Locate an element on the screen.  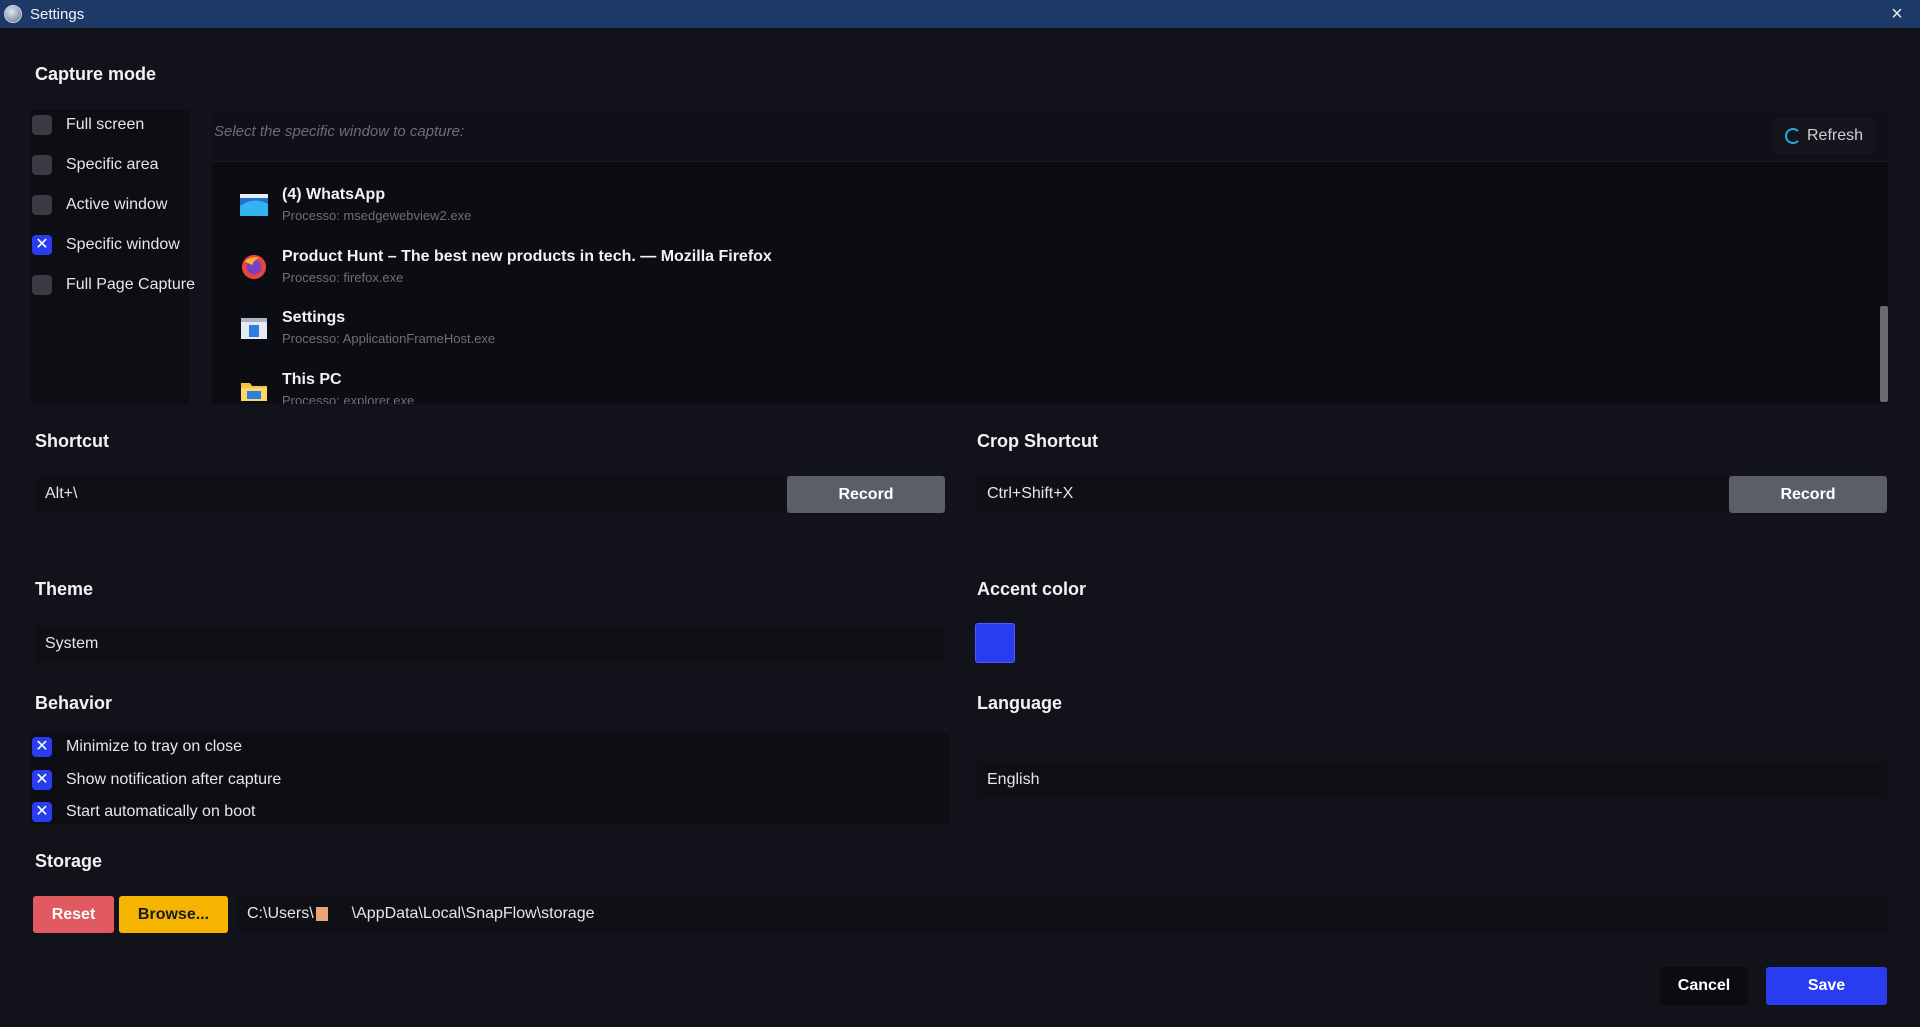
capture-option-active-window: Active window is located at coordinates (99, 205).